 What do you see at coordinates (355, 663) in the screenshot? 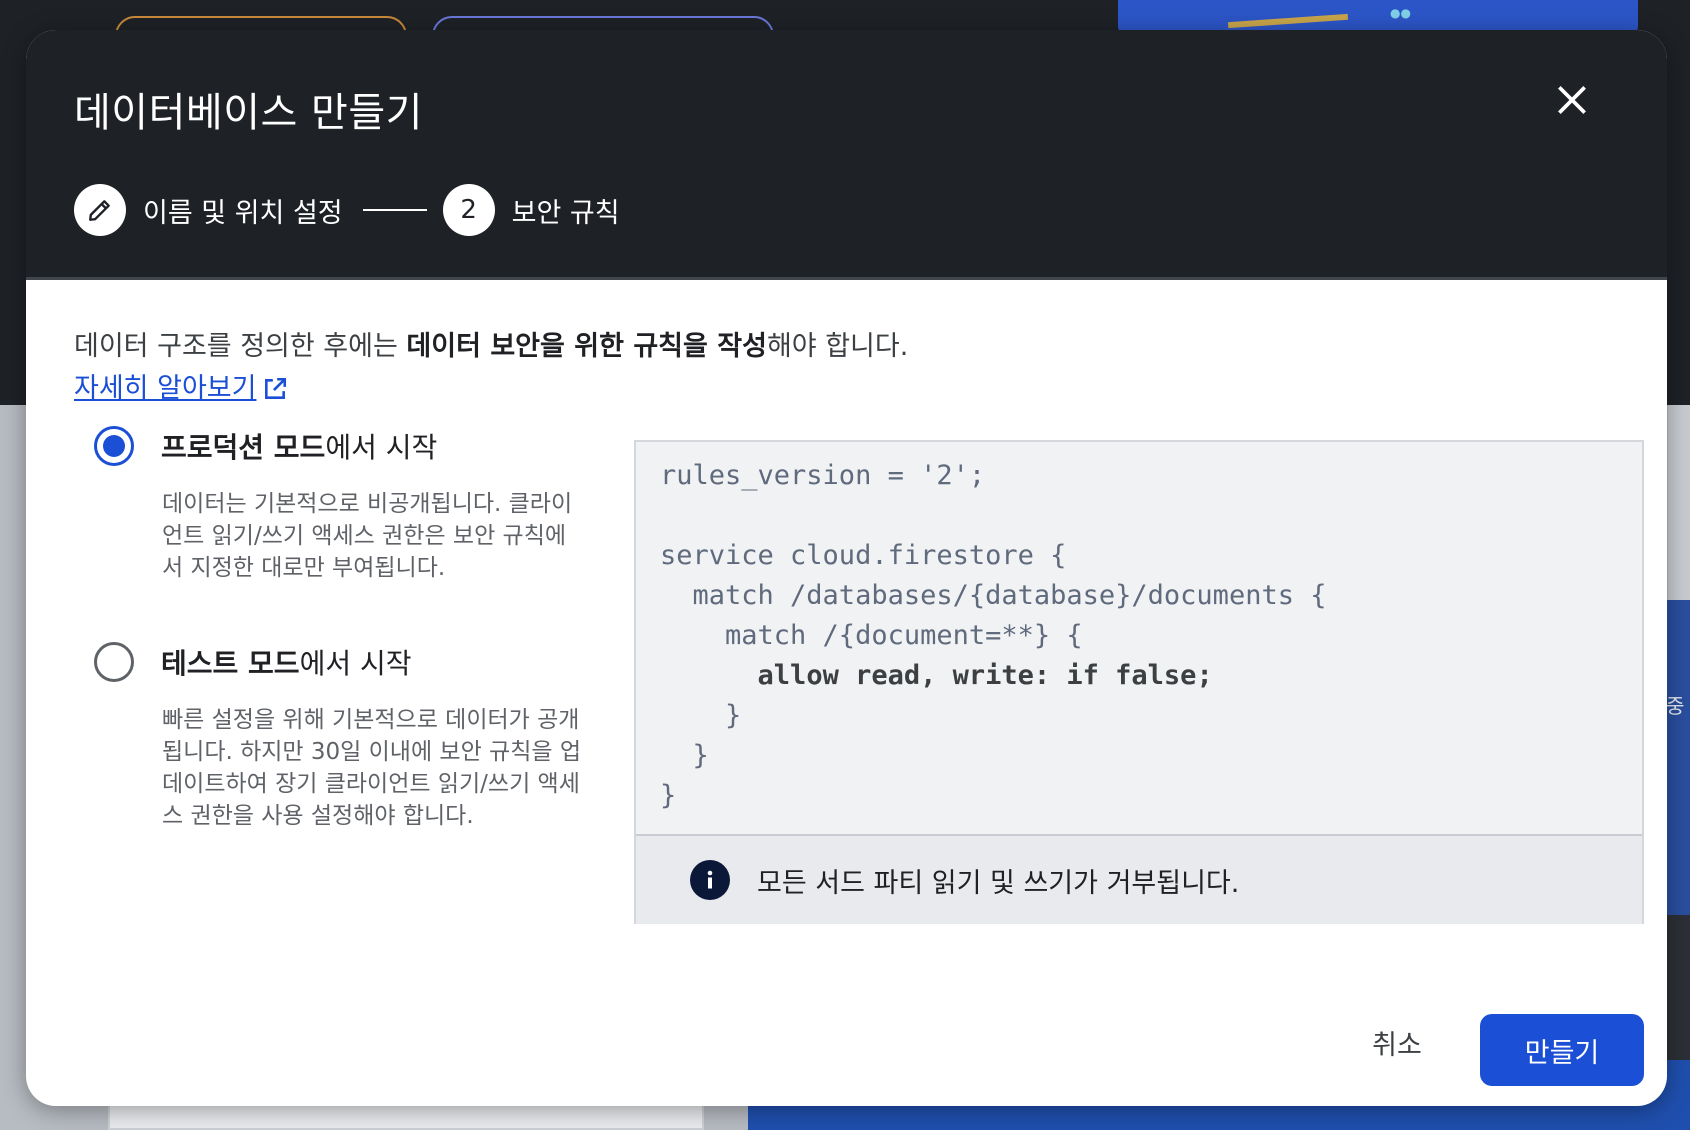
I see `test-mode-label-rest: 에서 시작` at bounding box center [355, 663].